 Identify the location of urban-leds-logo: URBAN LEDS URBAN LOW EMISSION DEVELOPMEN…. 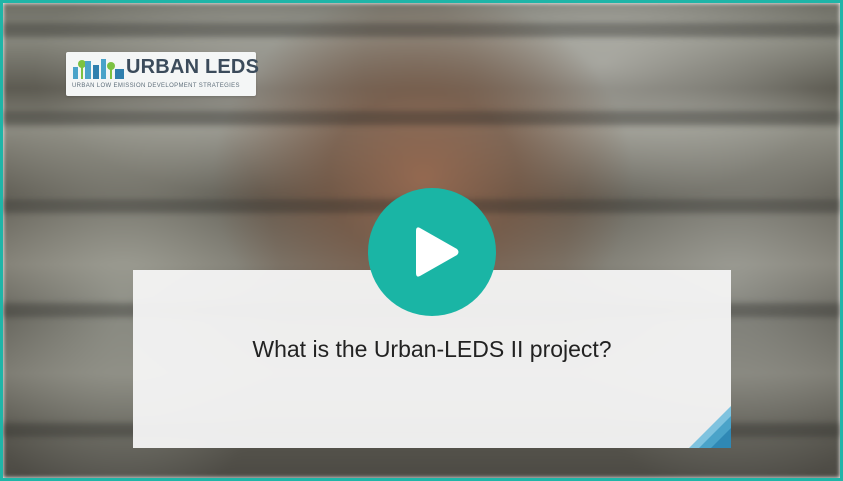
(163, 74).